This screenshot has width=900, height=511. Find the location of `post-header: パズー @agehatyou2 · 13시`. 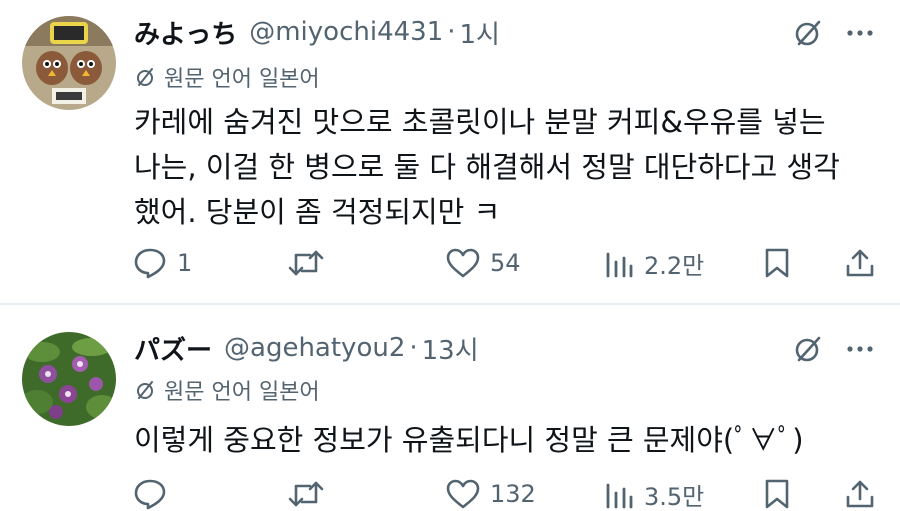

post-header: パズー @agehatyou2 · 13시 is located at coordinates (306, 348).